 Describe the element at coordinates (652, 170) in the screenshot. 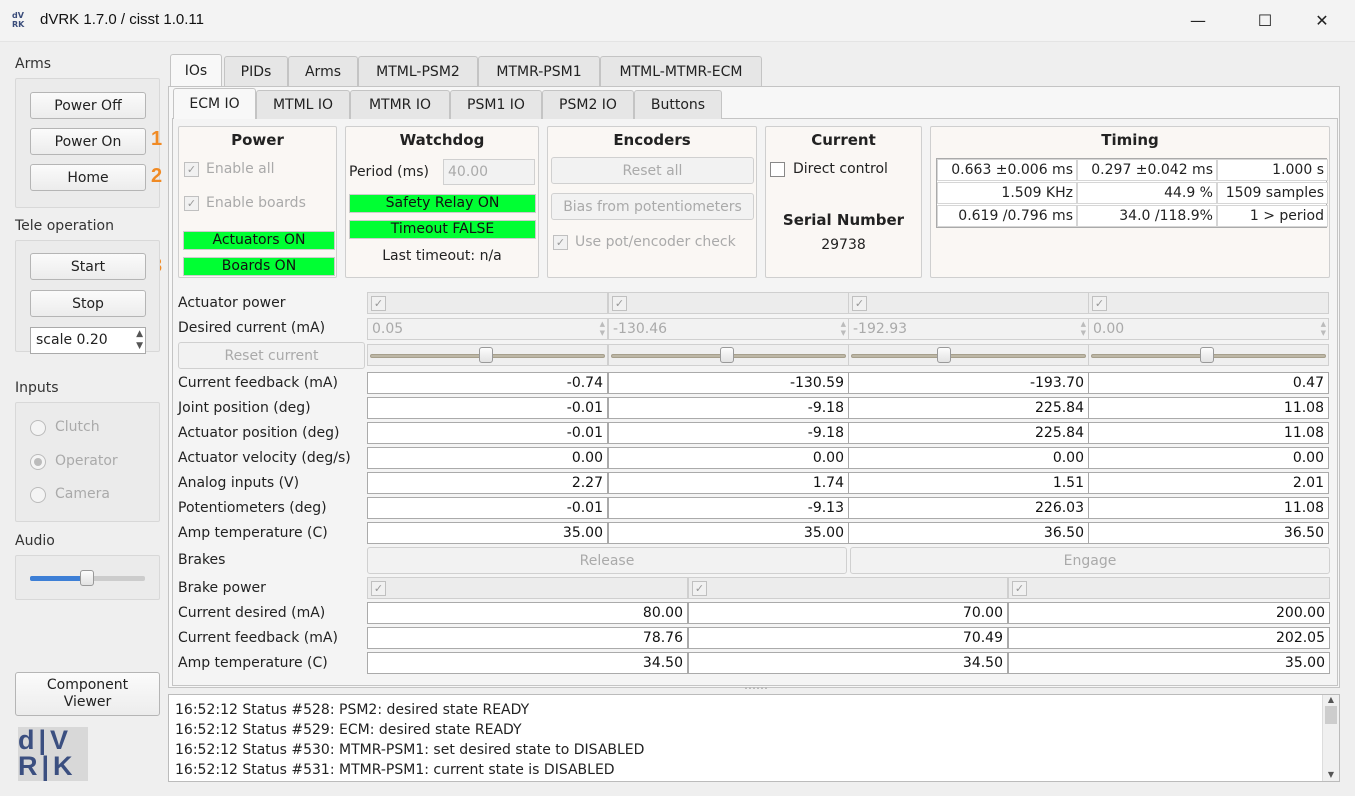

I see `reset-all-button: Reset all` at that location.